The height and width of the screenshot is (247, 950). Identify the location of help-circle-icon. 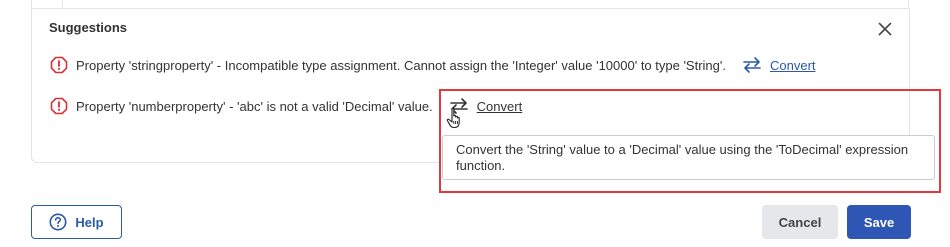
(58, 222).